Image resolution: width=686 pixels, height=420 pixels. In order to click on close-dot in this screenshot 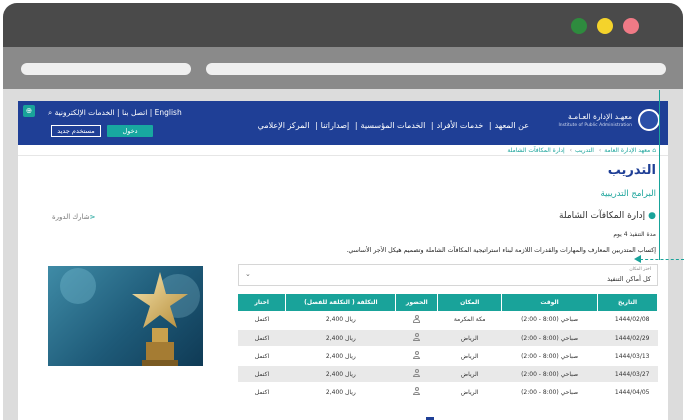, I will do `click(631, 26)`.